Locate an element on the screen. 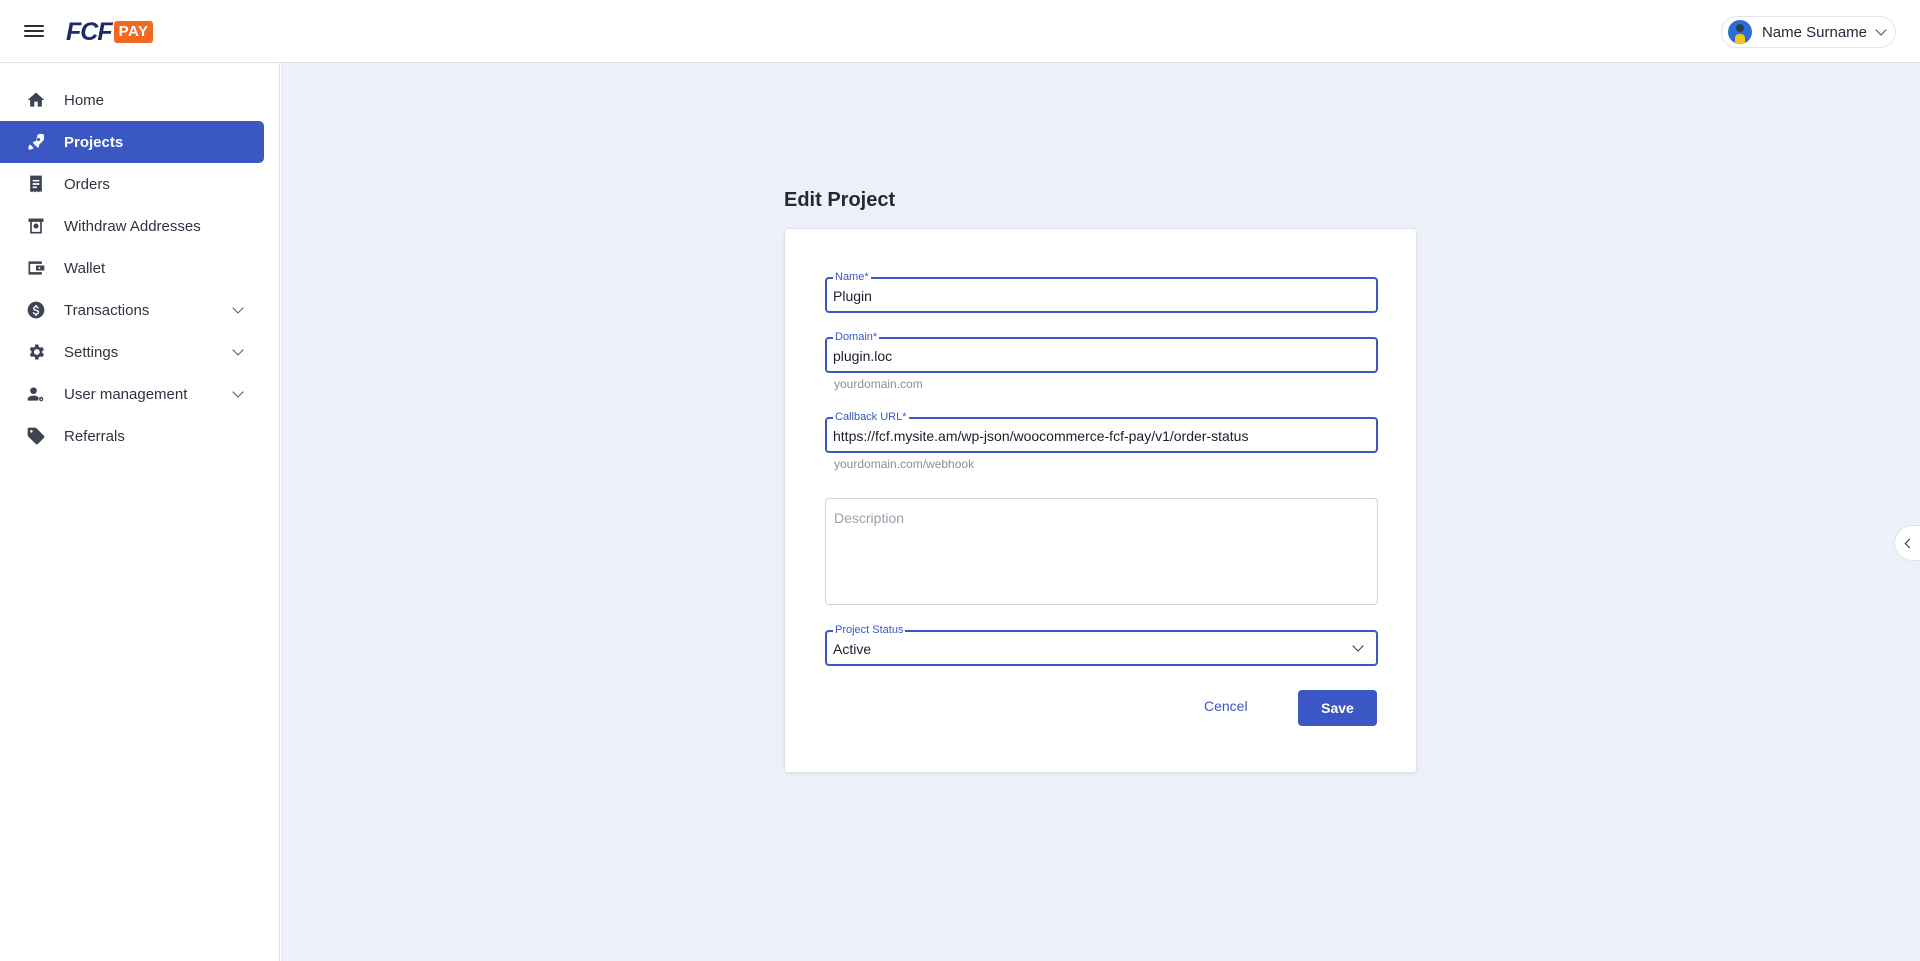  sidebar-item-label: Settings is located at coordinates (91, 352).